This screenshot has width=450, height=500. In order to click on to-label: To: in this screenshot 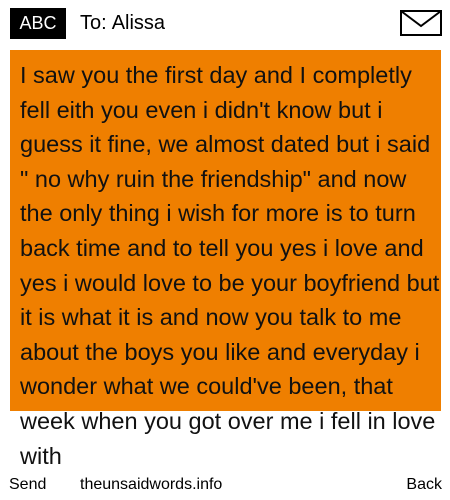, I will do `click(93, 23)`.